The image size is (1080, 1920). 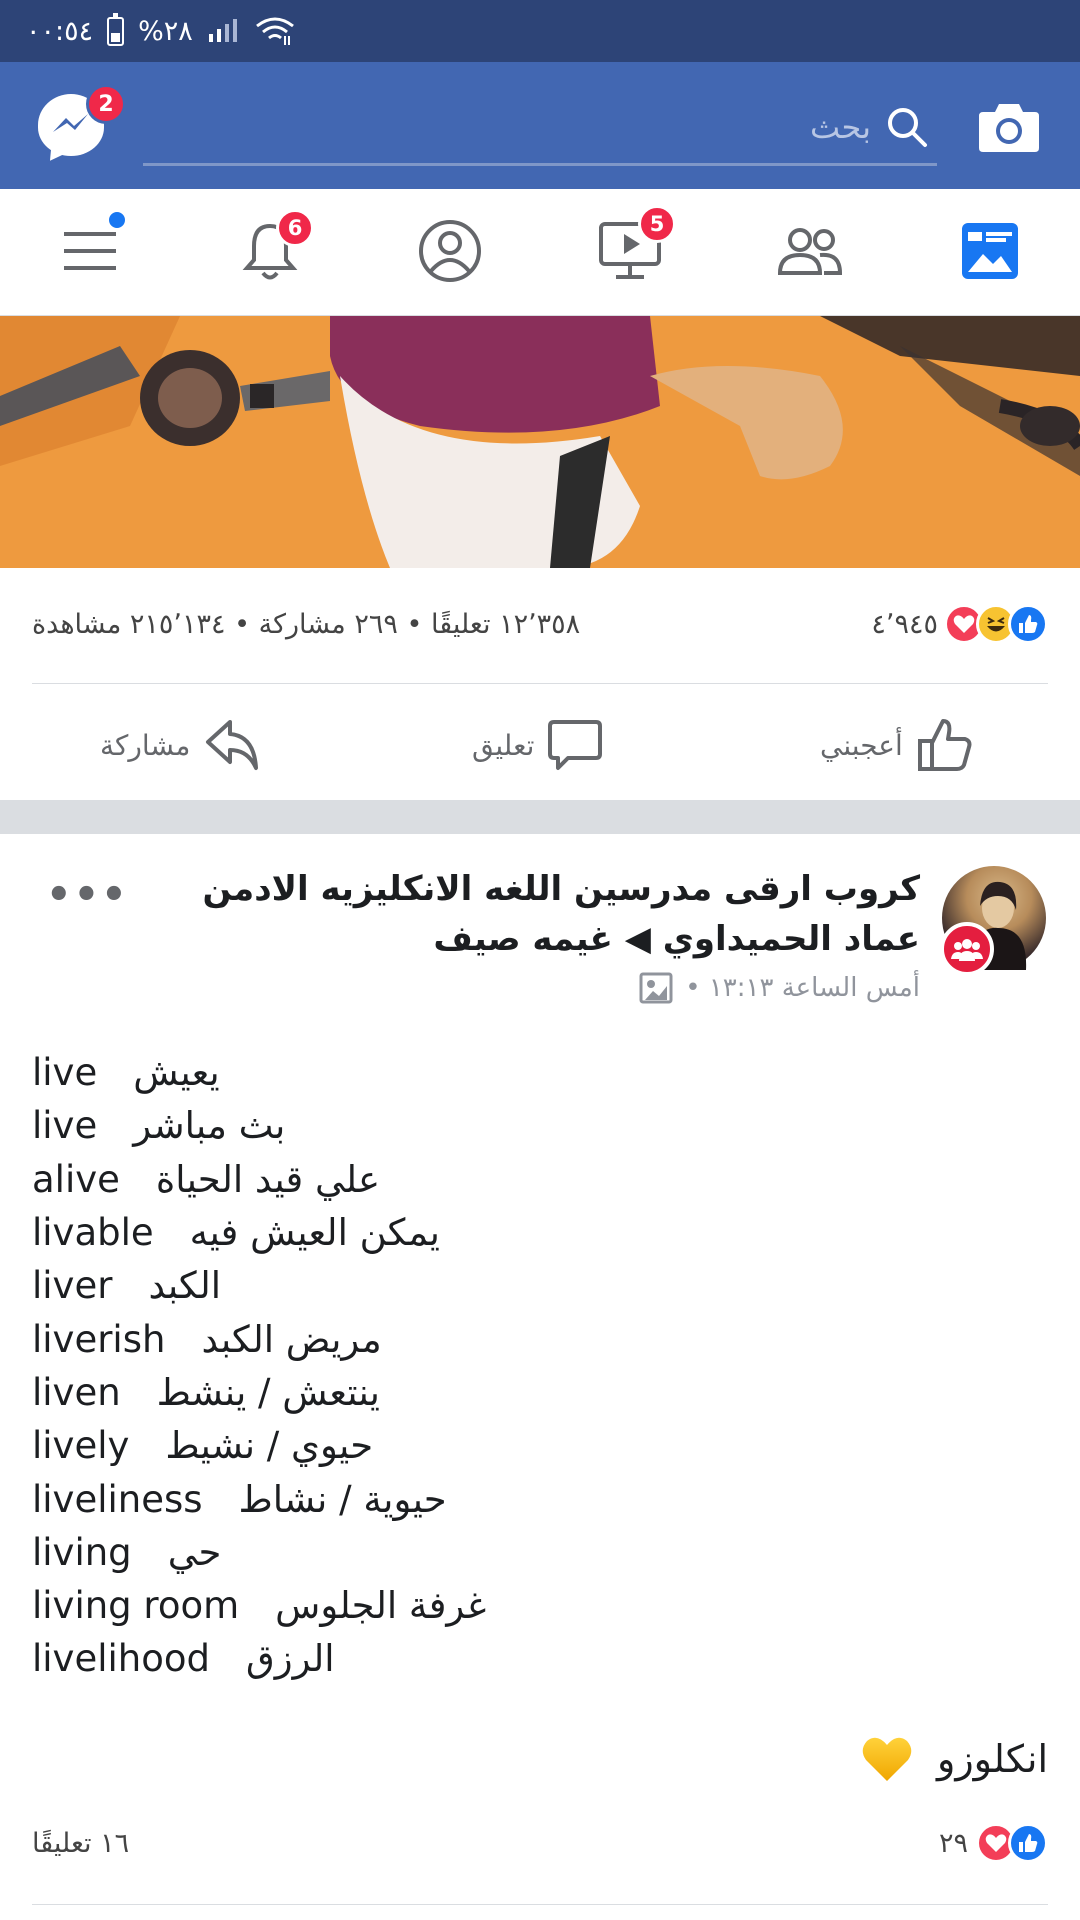 What do you see at coordinates (117, 1499) in the screenshot?
I see `vocab-english: liveliness` at bounding box center [117, 1499].